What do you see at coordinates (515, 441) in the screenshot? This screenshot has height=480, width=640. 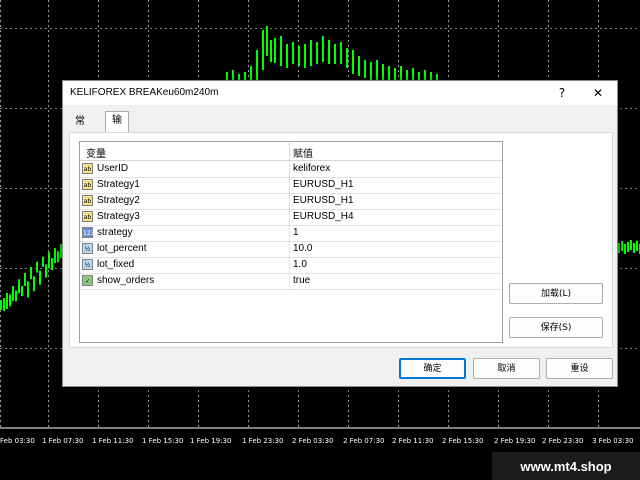 I see `time-axis-label: 2 Feb 19:30` at bounding box center [515, 441].